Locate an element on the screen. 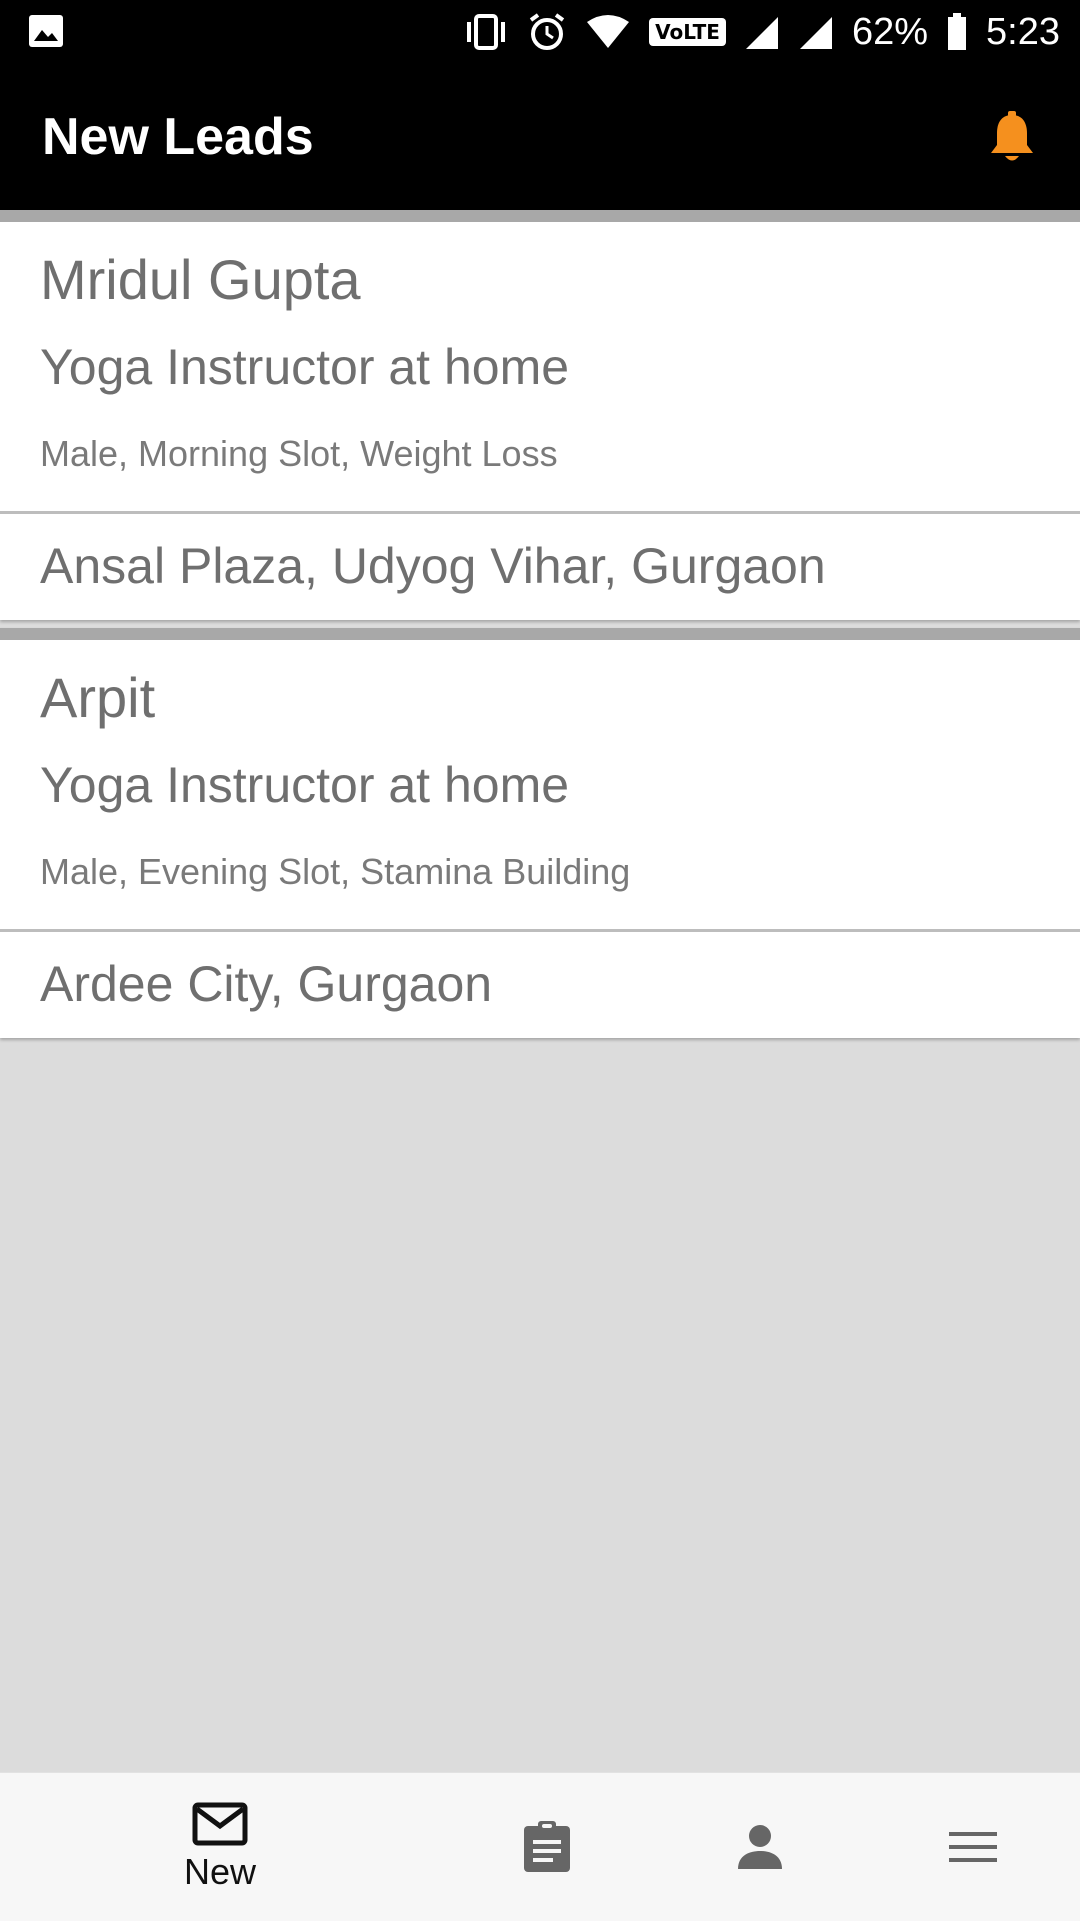  lead-location: Ardee City, Gurgaon is located at coordinates (266, 984).